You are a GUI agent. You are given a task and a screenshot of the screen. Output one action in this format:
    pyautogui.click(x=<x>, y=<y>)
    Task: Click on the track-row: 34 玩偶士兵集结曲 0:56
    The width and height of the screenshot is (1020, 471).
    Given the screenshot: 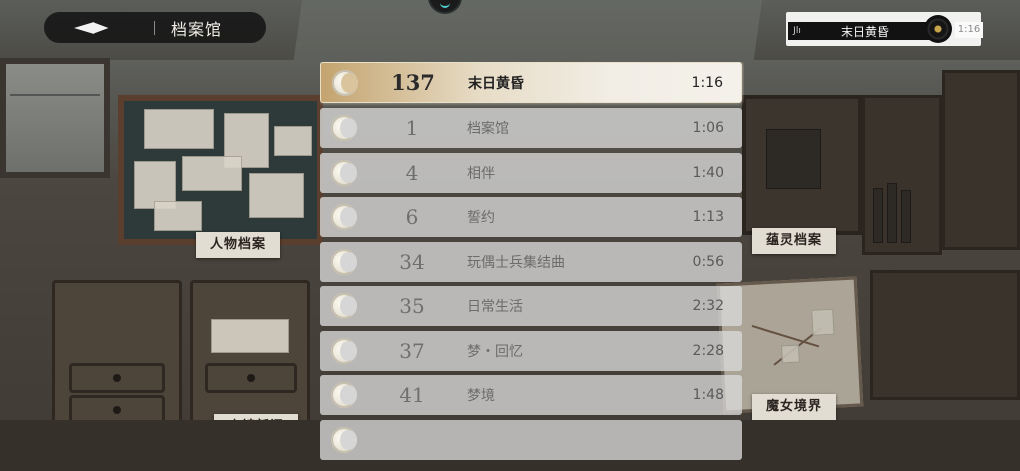 What is the action you would take?
    pyautogui.click(x=531, y=262)
    